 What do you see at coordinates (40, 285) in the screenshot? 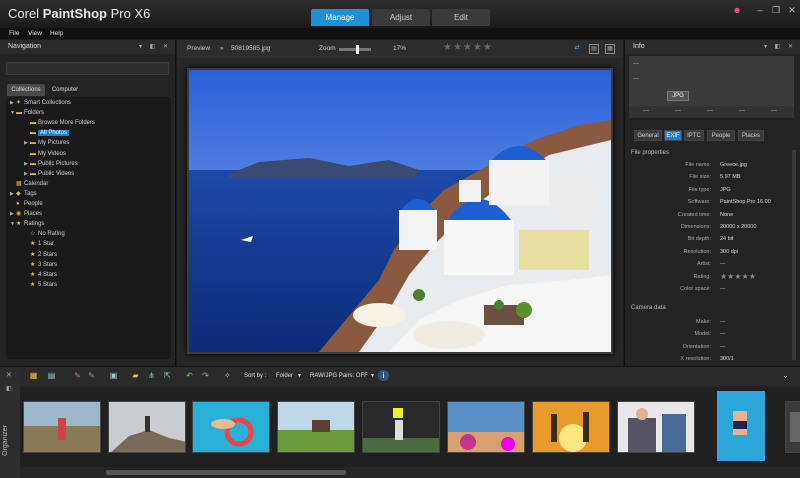
I see `tree-item: ★ 5 Stars` at bounding box center [40, 285].